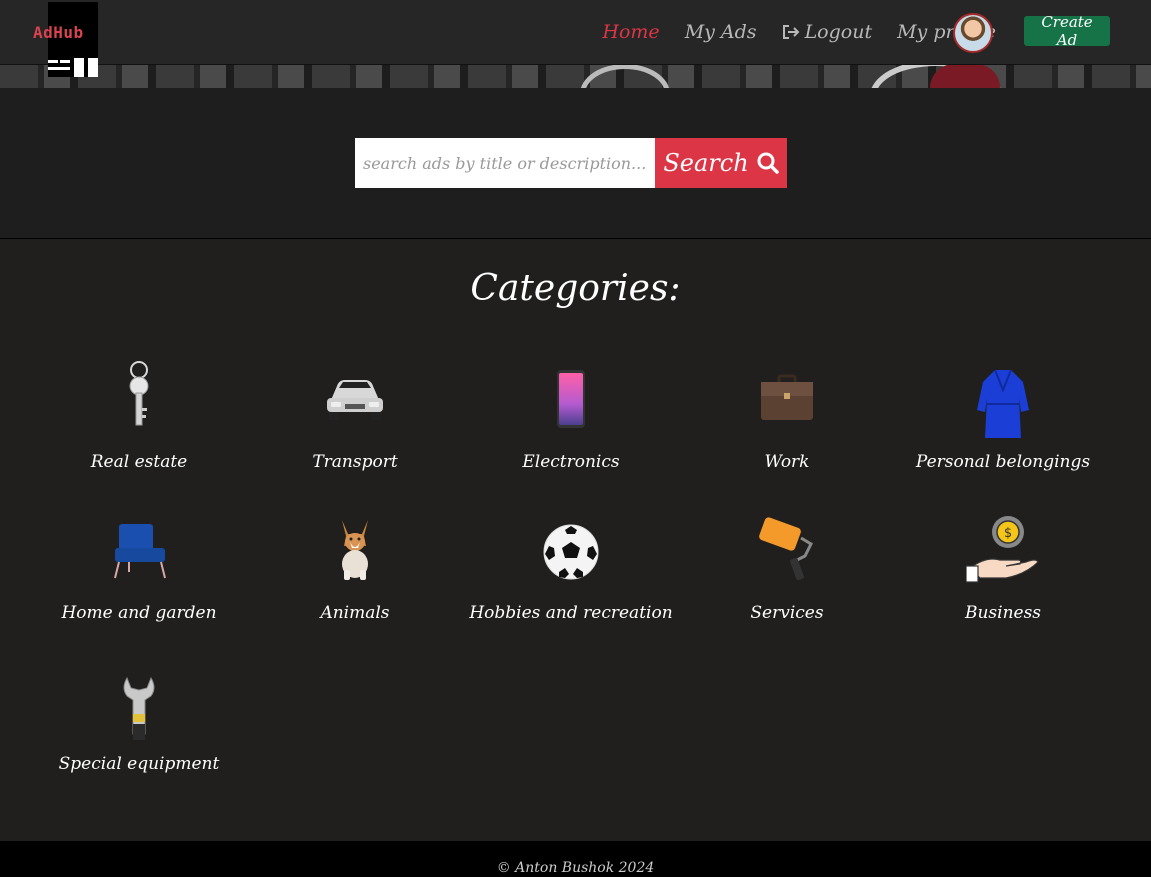  Describe the element at coordinates (58, 32) in the screenshot. I see `logo-text: AdHub` at that location.